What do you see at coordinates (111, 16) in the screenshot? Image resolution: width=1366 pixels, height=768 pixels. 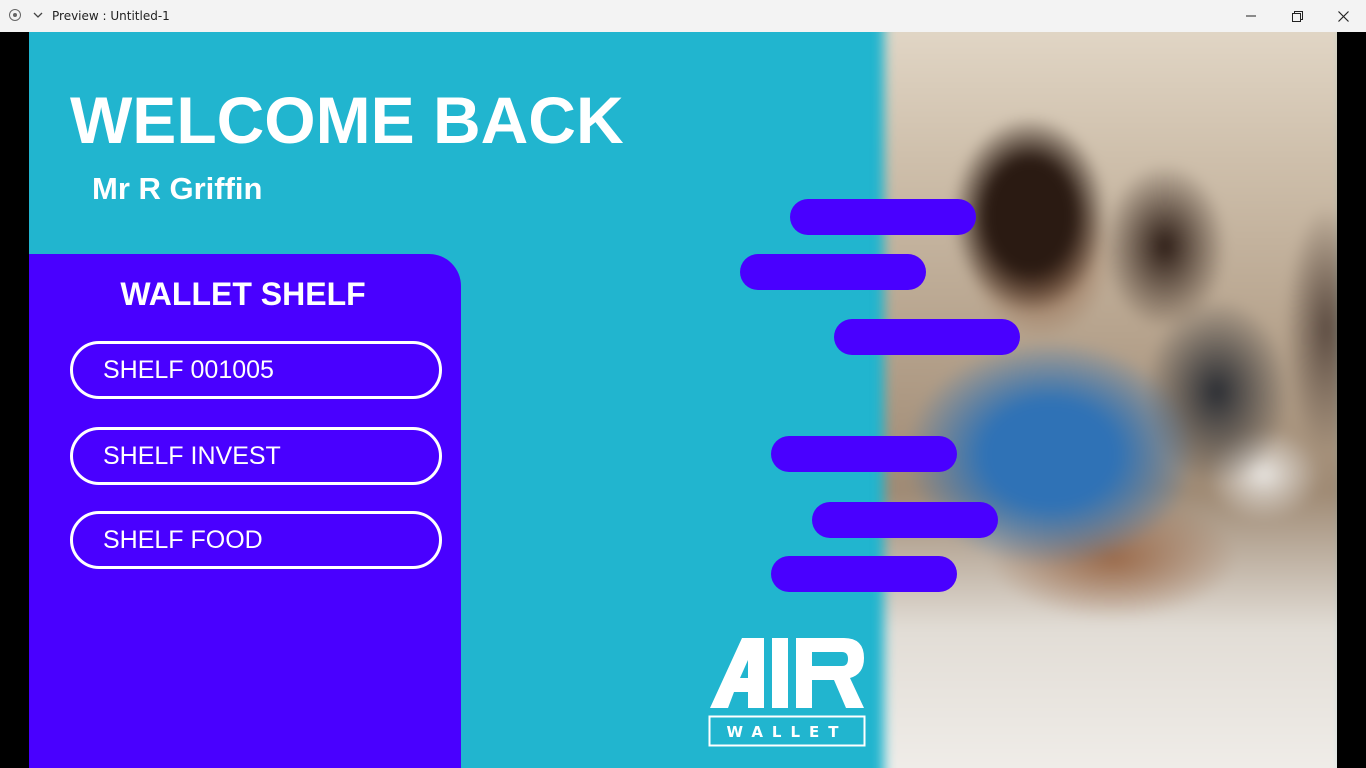 I see `window-title: Preview : Untitled-1` at bounding box center [111, 16].